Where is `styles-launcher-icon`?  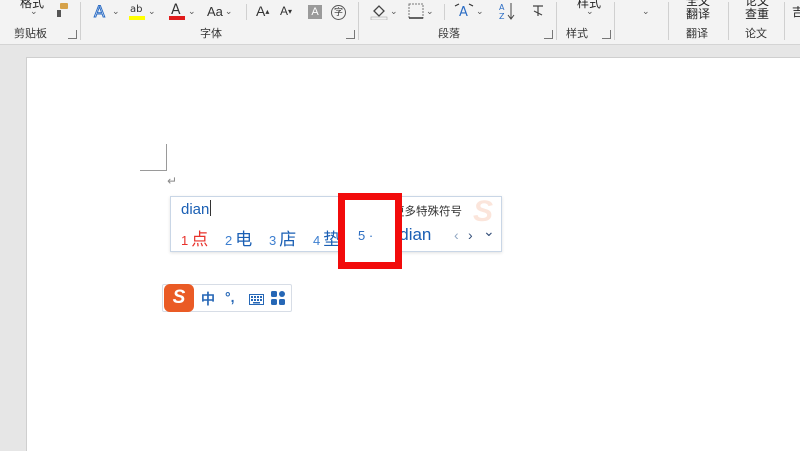 styles-launcher-icon is located at coordinates (606, 34).